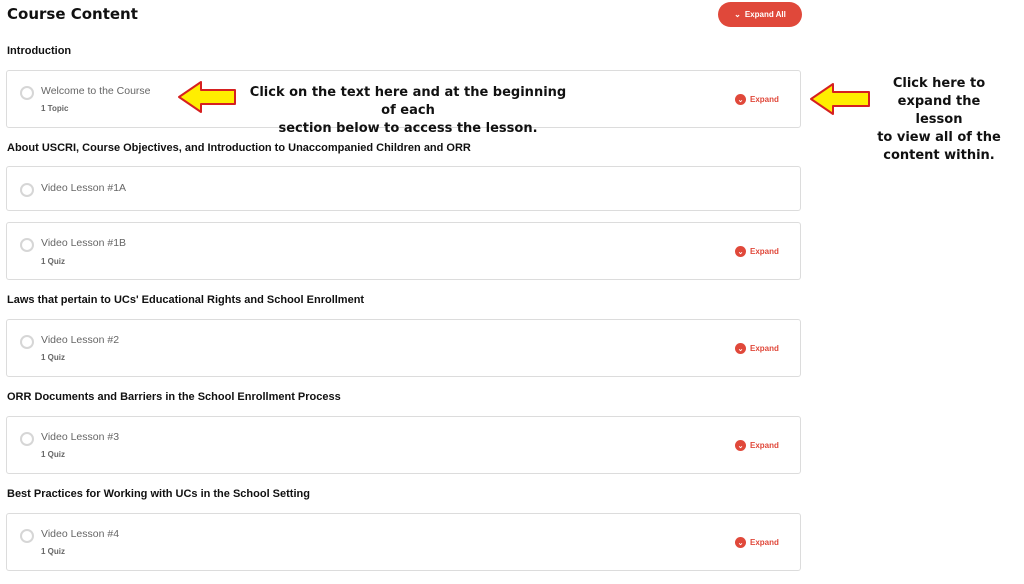  What do you see at coordinates (80, 340) in the screenshot?
I see `lesson-title: Video Lesson #2` at bounding box center [80, 340].